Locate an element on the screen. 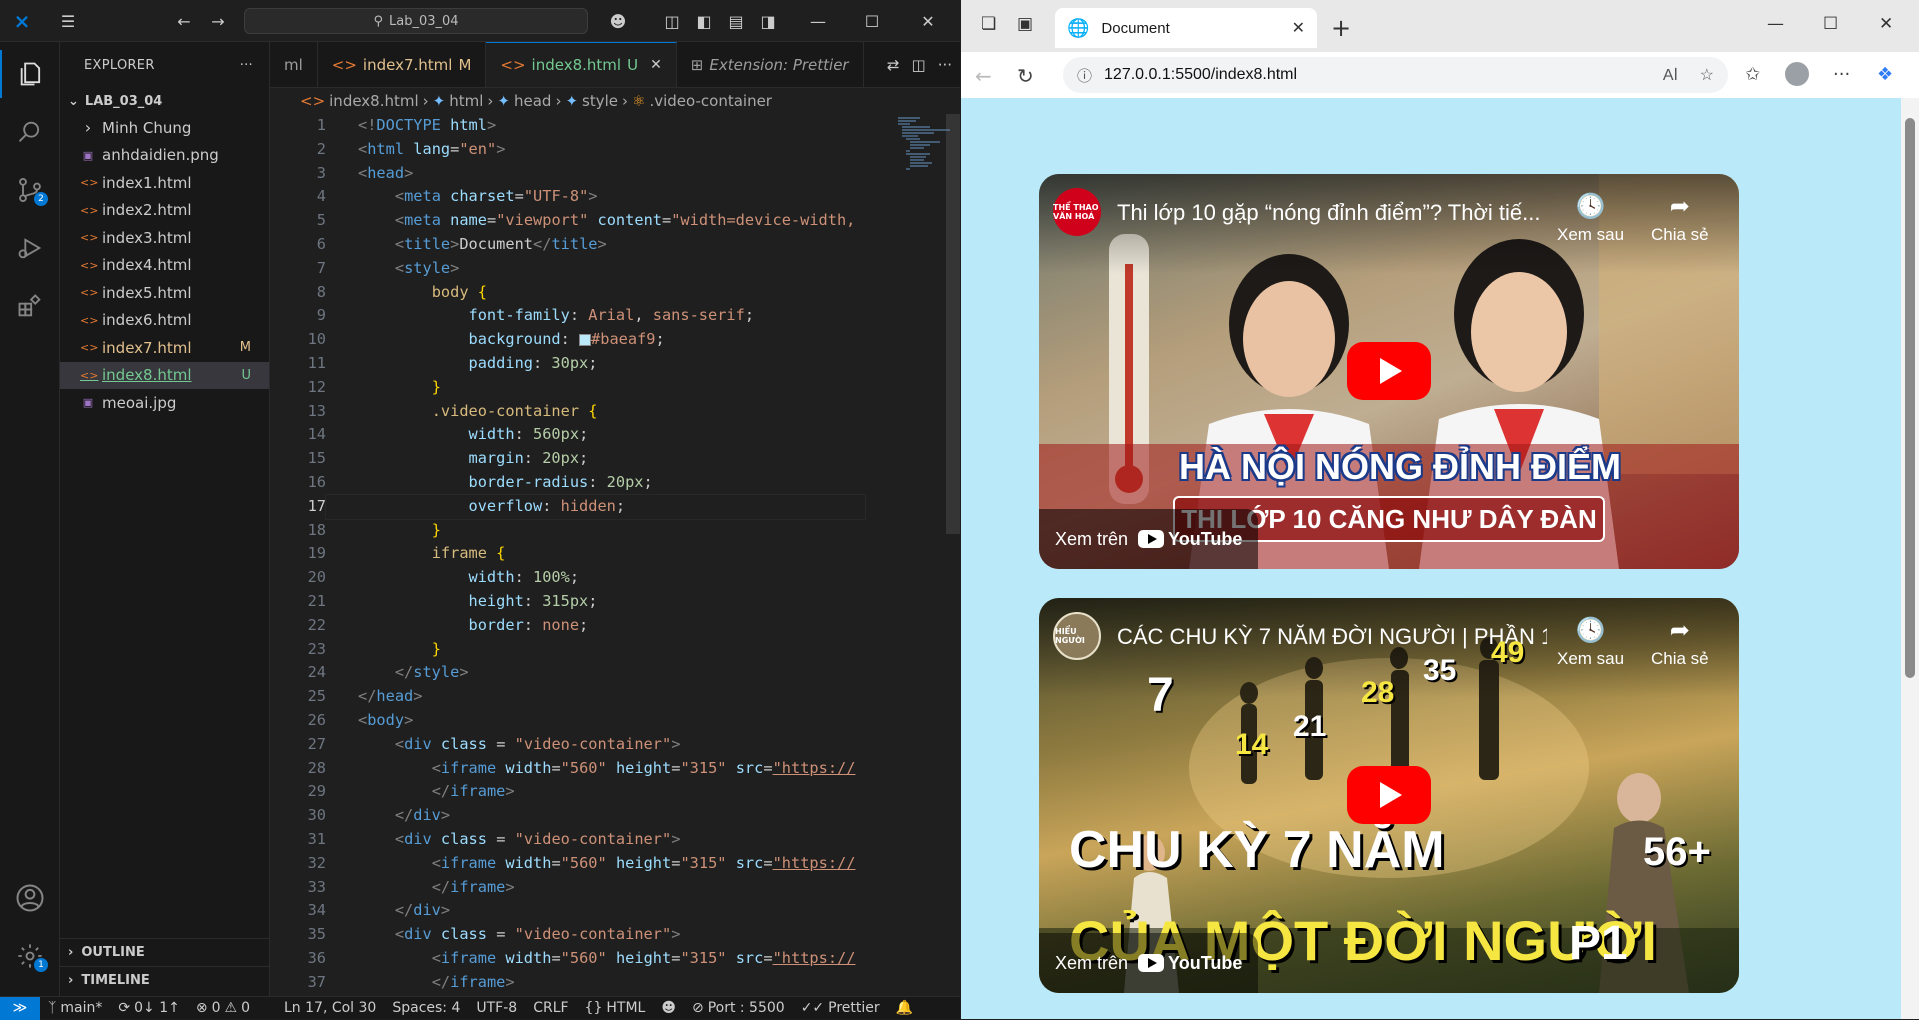 The height and width of the screenshot is (1020, 1919). search-view-icon is located at coordinates (30, 132).